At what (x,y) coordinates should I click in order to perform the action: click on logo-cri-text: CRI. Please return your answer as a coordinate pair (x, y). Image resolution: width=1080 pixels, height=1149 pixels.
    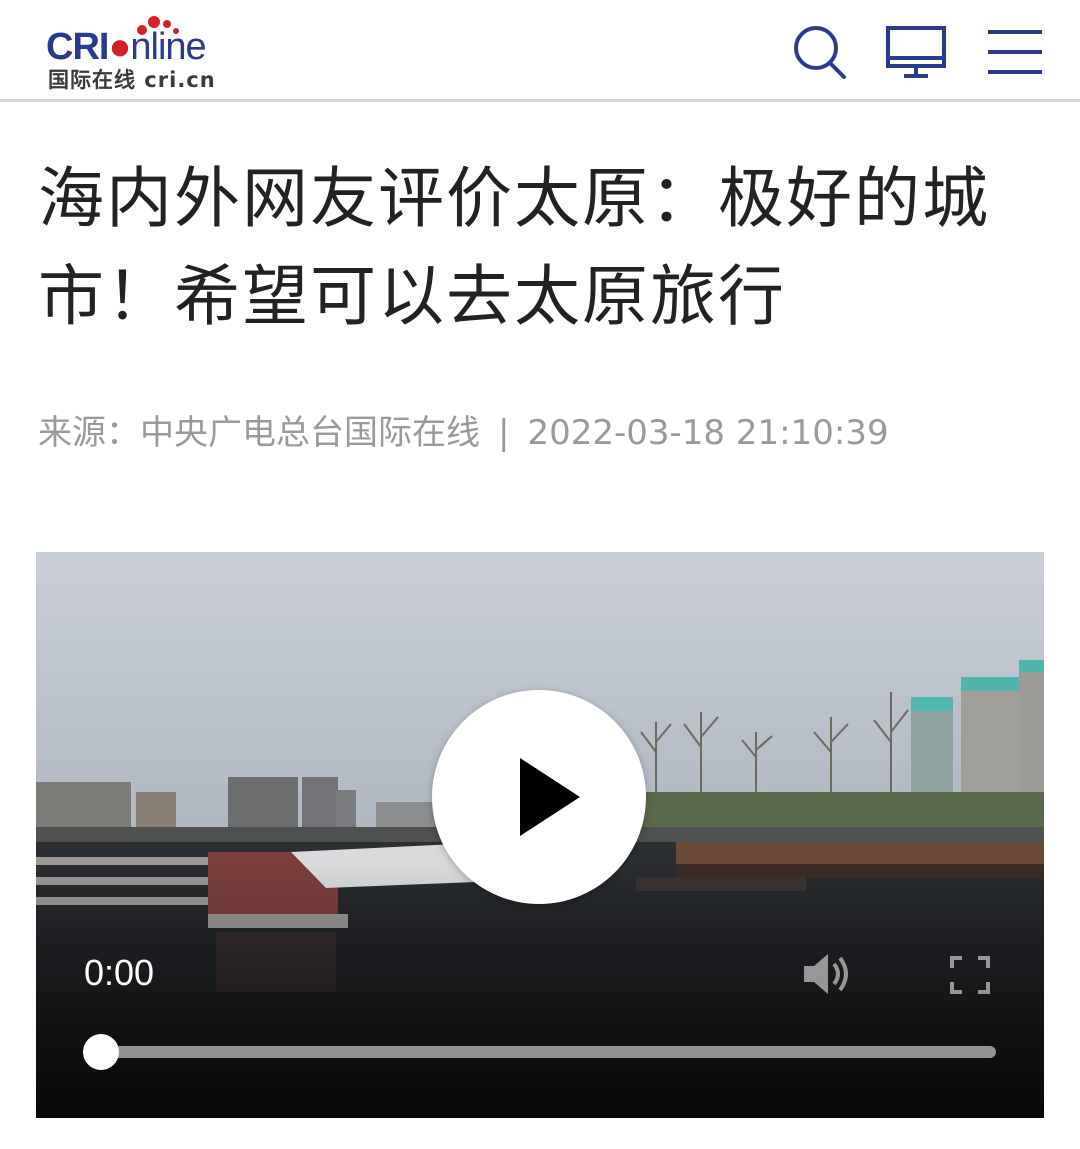
    Looking at the image, I should click on (77, 47).